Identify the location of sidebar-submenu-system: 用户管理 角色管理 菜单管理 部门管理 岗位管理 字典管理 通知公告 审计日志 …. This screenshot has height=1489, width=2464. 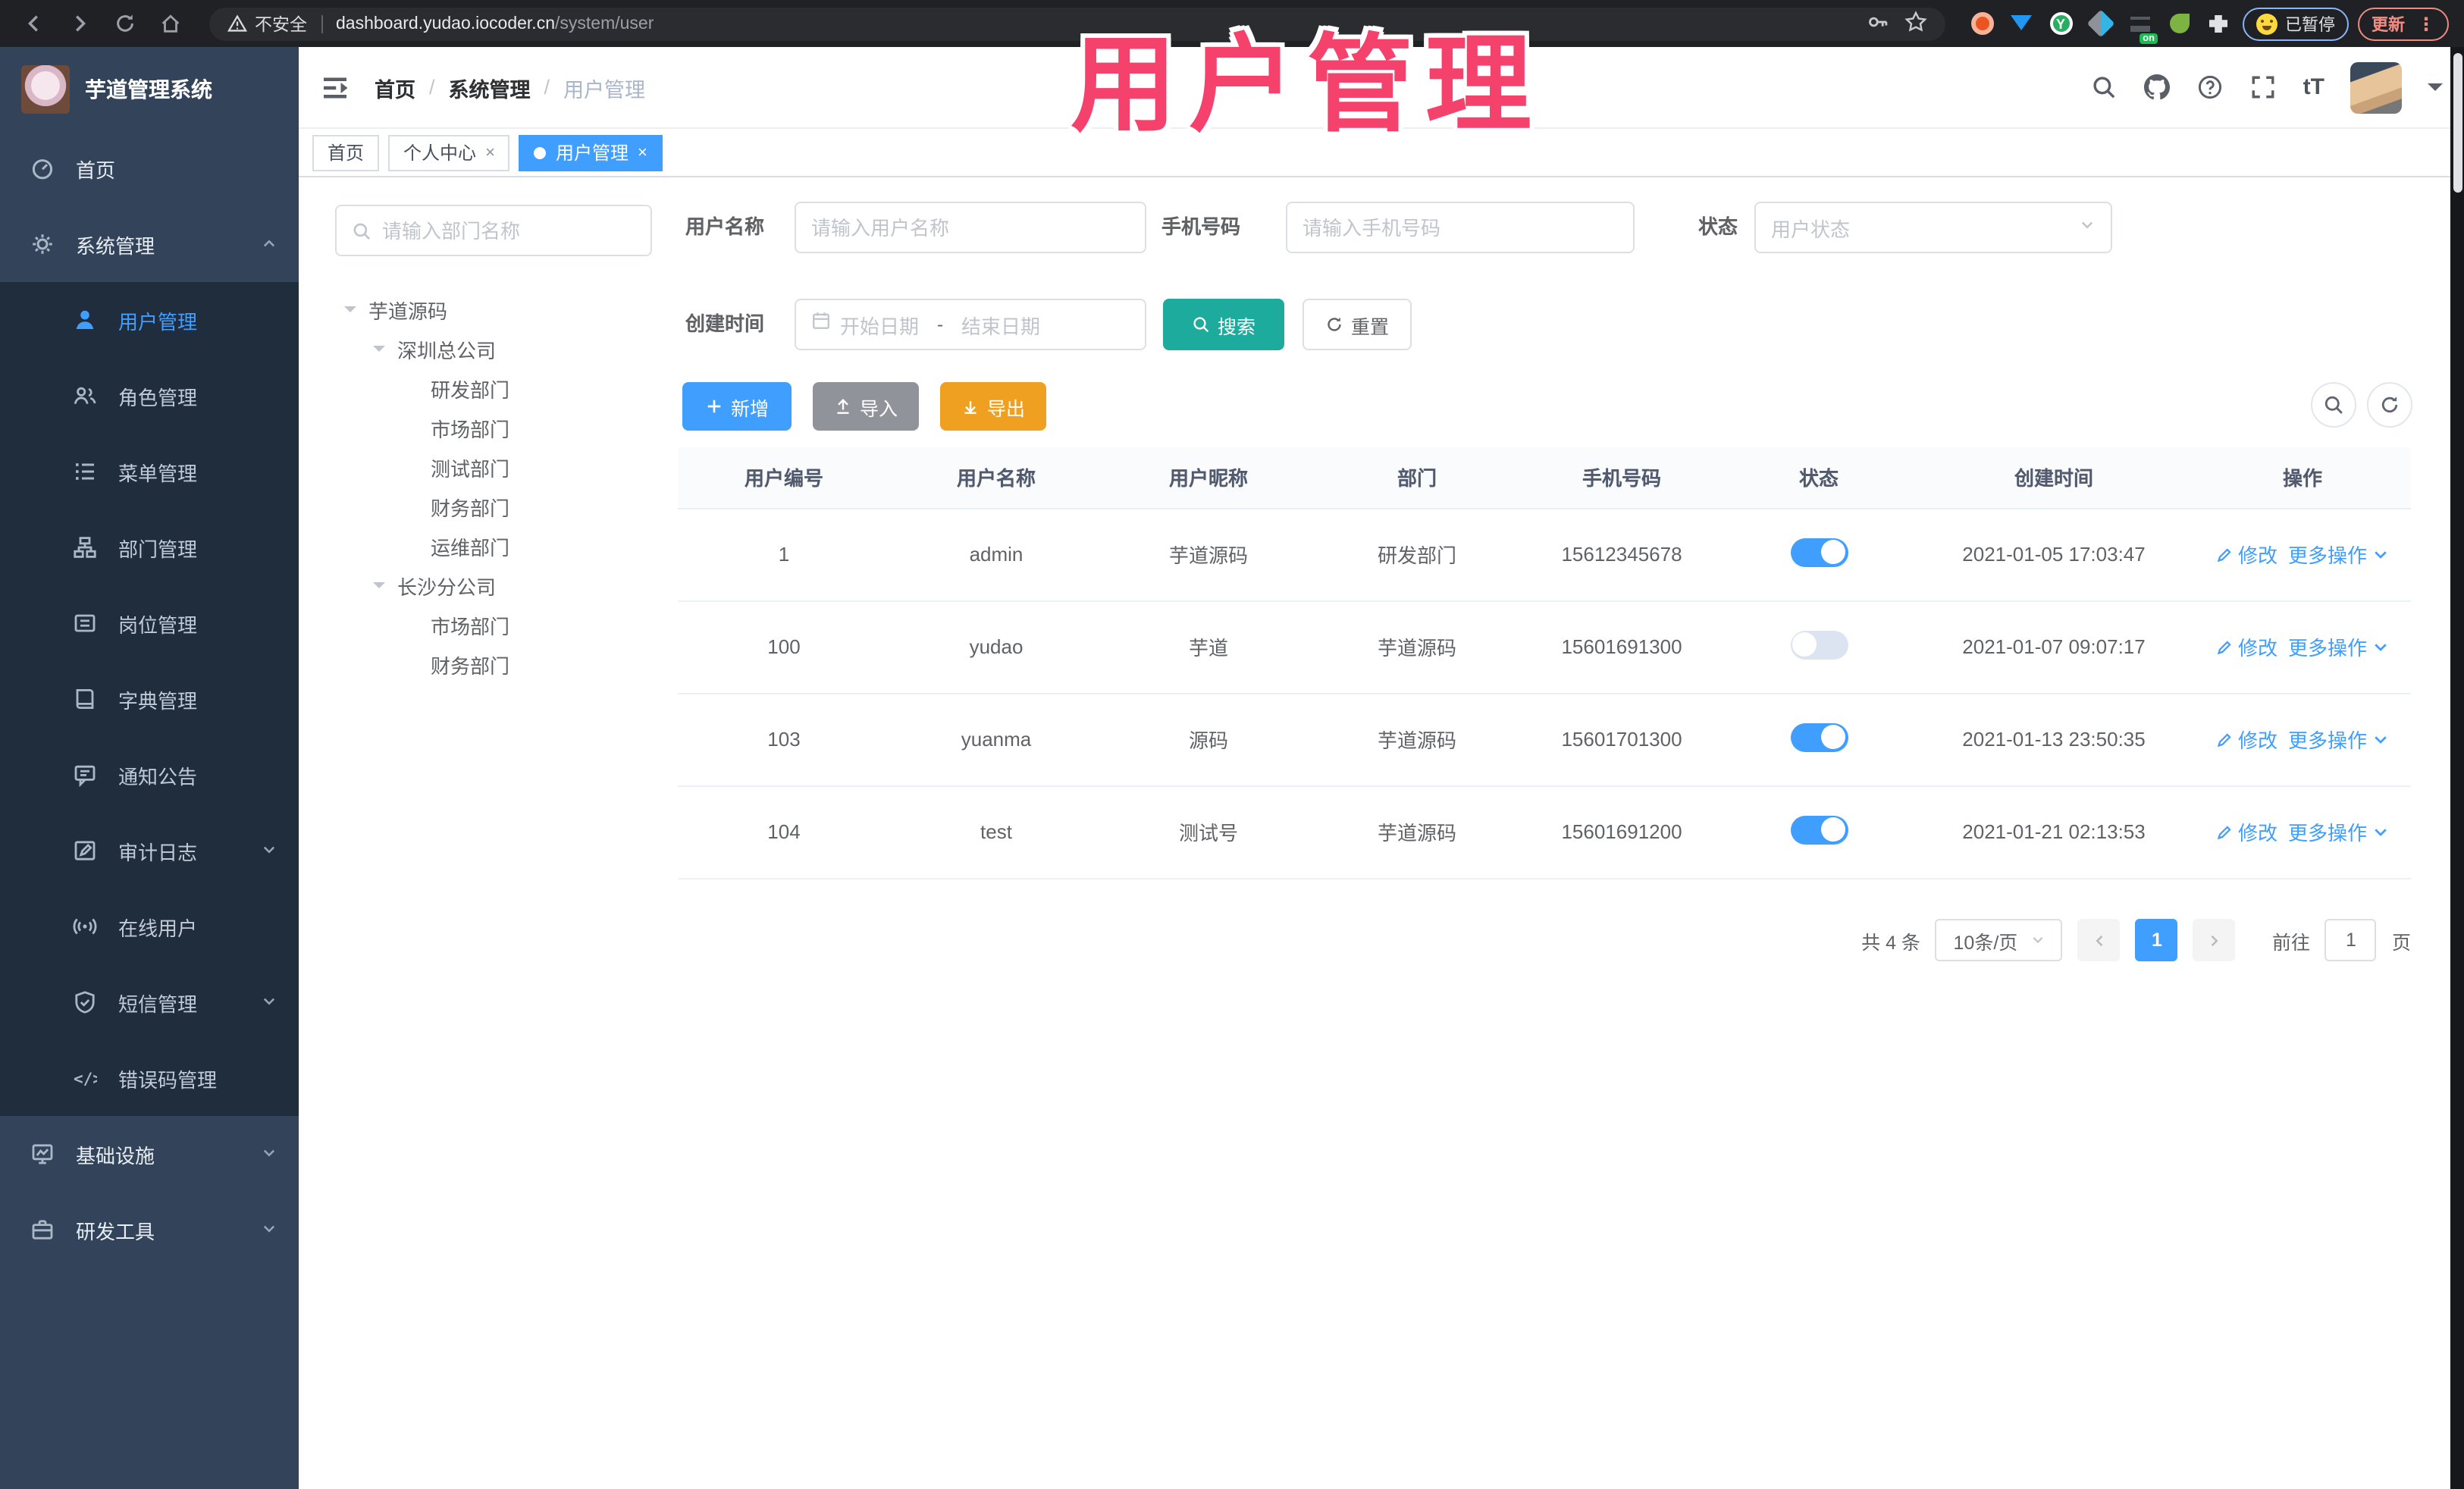
(150, 699).